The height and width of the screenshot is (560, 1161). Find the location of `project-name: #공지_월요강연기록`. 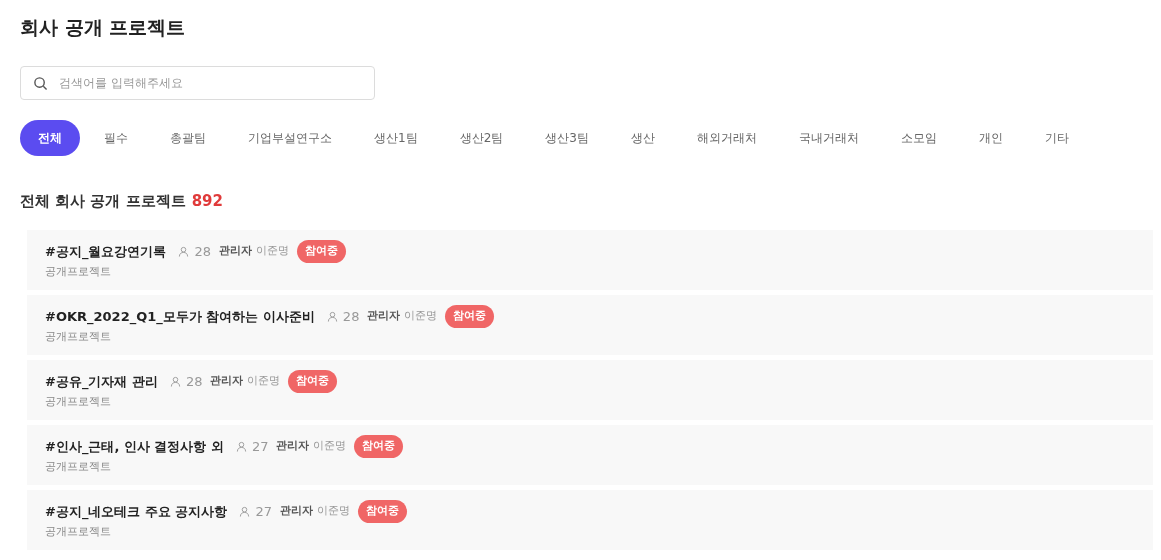

project-name: #공지_월요강연기록 is located at coordinates (106, 252).